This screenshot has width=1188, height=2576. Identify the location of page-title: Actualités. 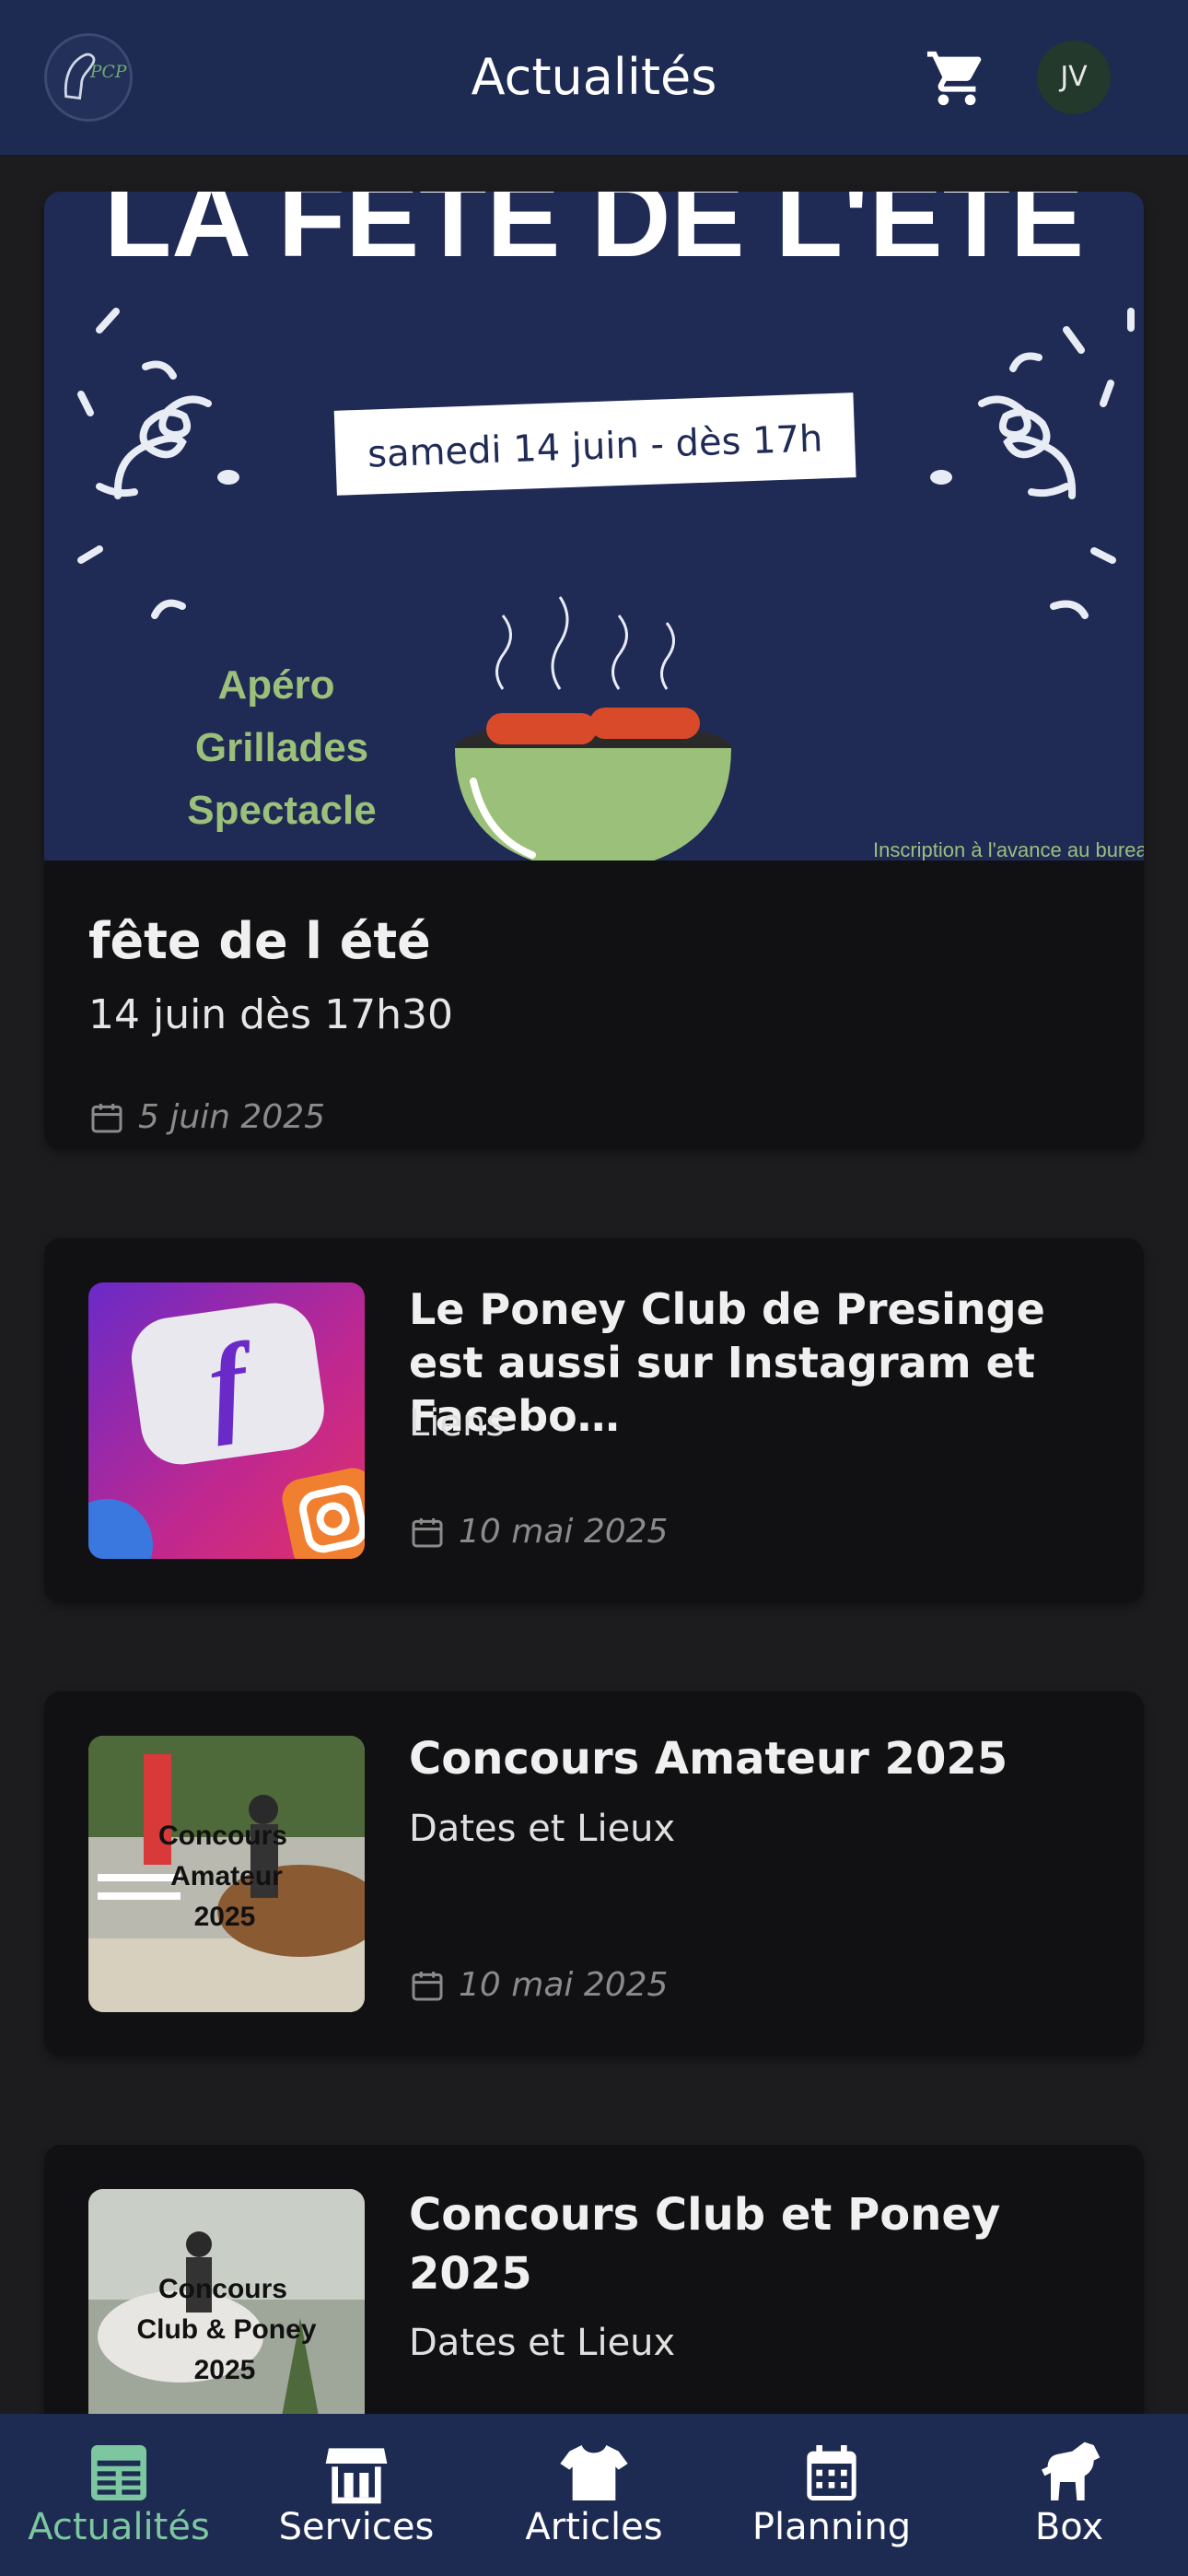
(594, 77).